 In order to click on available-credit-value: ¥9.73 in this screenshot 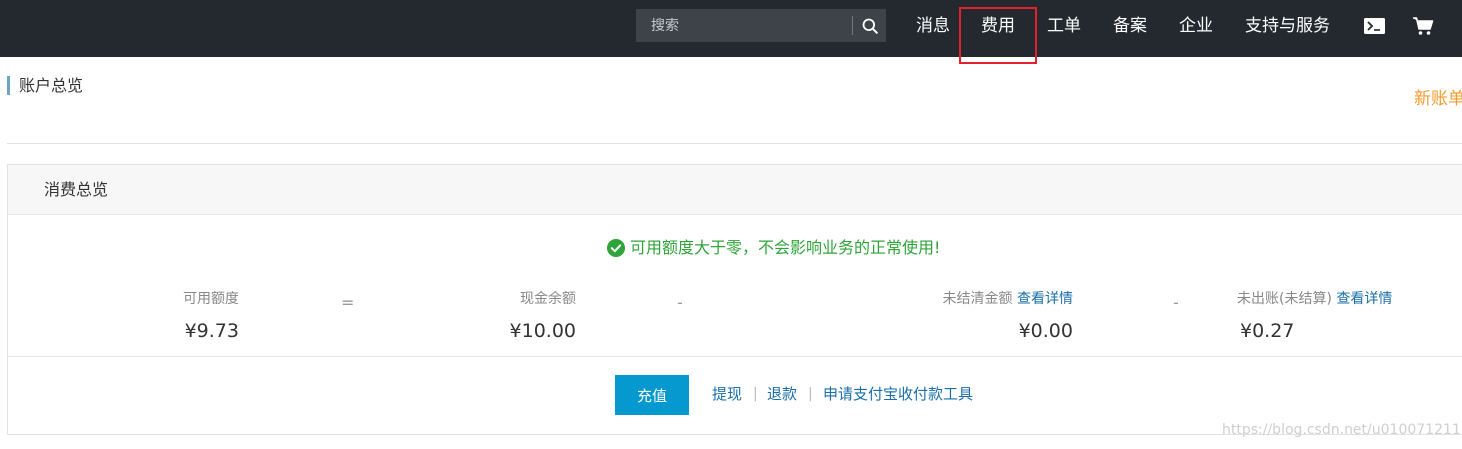, I will do `click(211, 331)`.